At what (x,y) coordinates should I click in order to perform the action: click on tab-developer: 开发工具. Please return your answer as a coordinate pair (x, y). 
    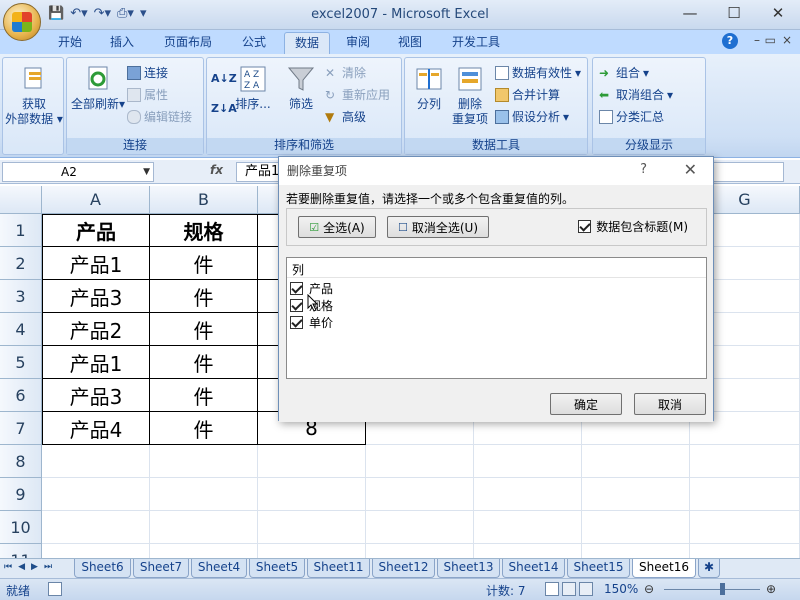
    Looking at the image, I should click on (476, 43).